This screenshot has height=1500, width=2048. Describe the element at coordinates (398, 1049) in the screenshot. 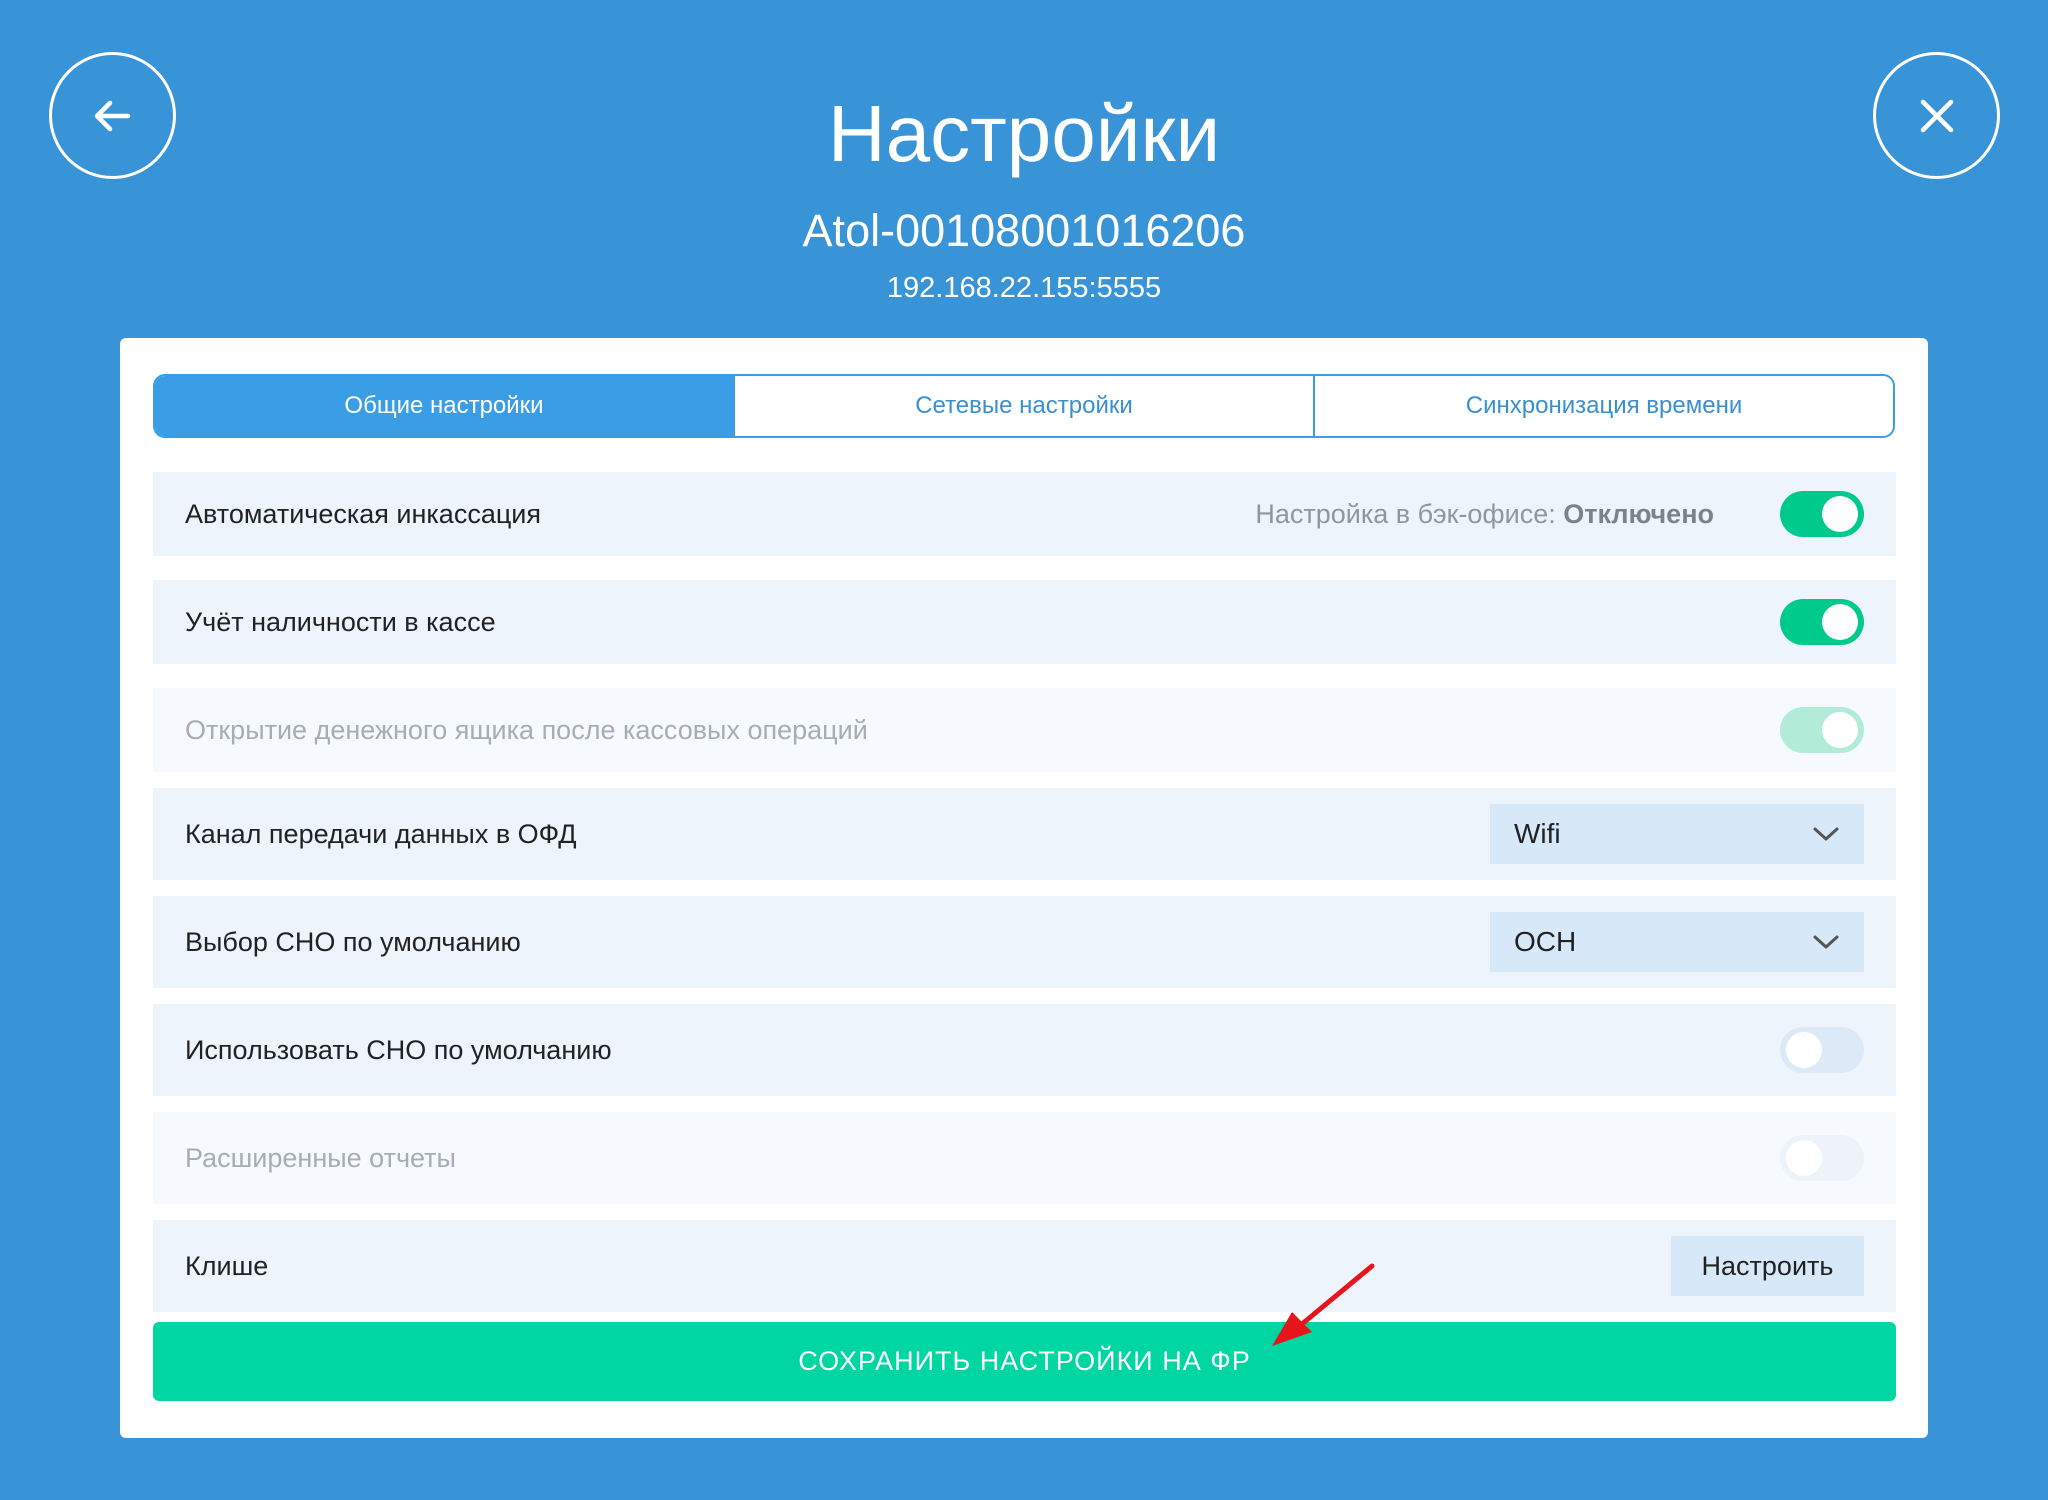

I see `use-default-tax-label: Использовать СНО по умолчанию` at that location.